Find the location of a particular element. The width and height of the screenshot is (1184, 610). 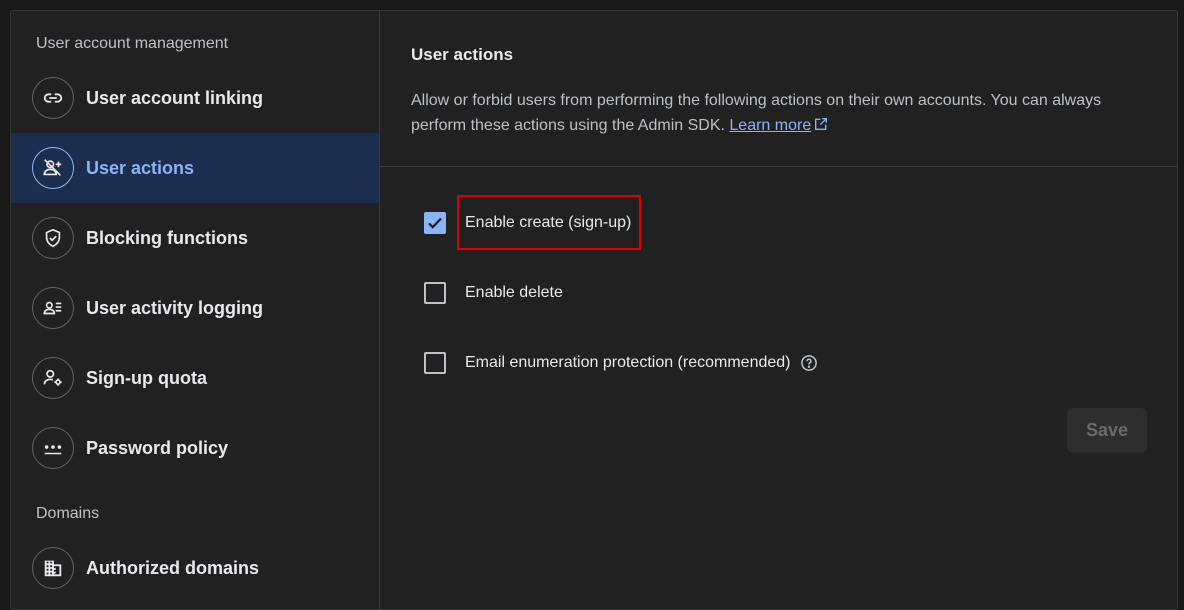

shield-check-icon is located at coordinates (53, 238).